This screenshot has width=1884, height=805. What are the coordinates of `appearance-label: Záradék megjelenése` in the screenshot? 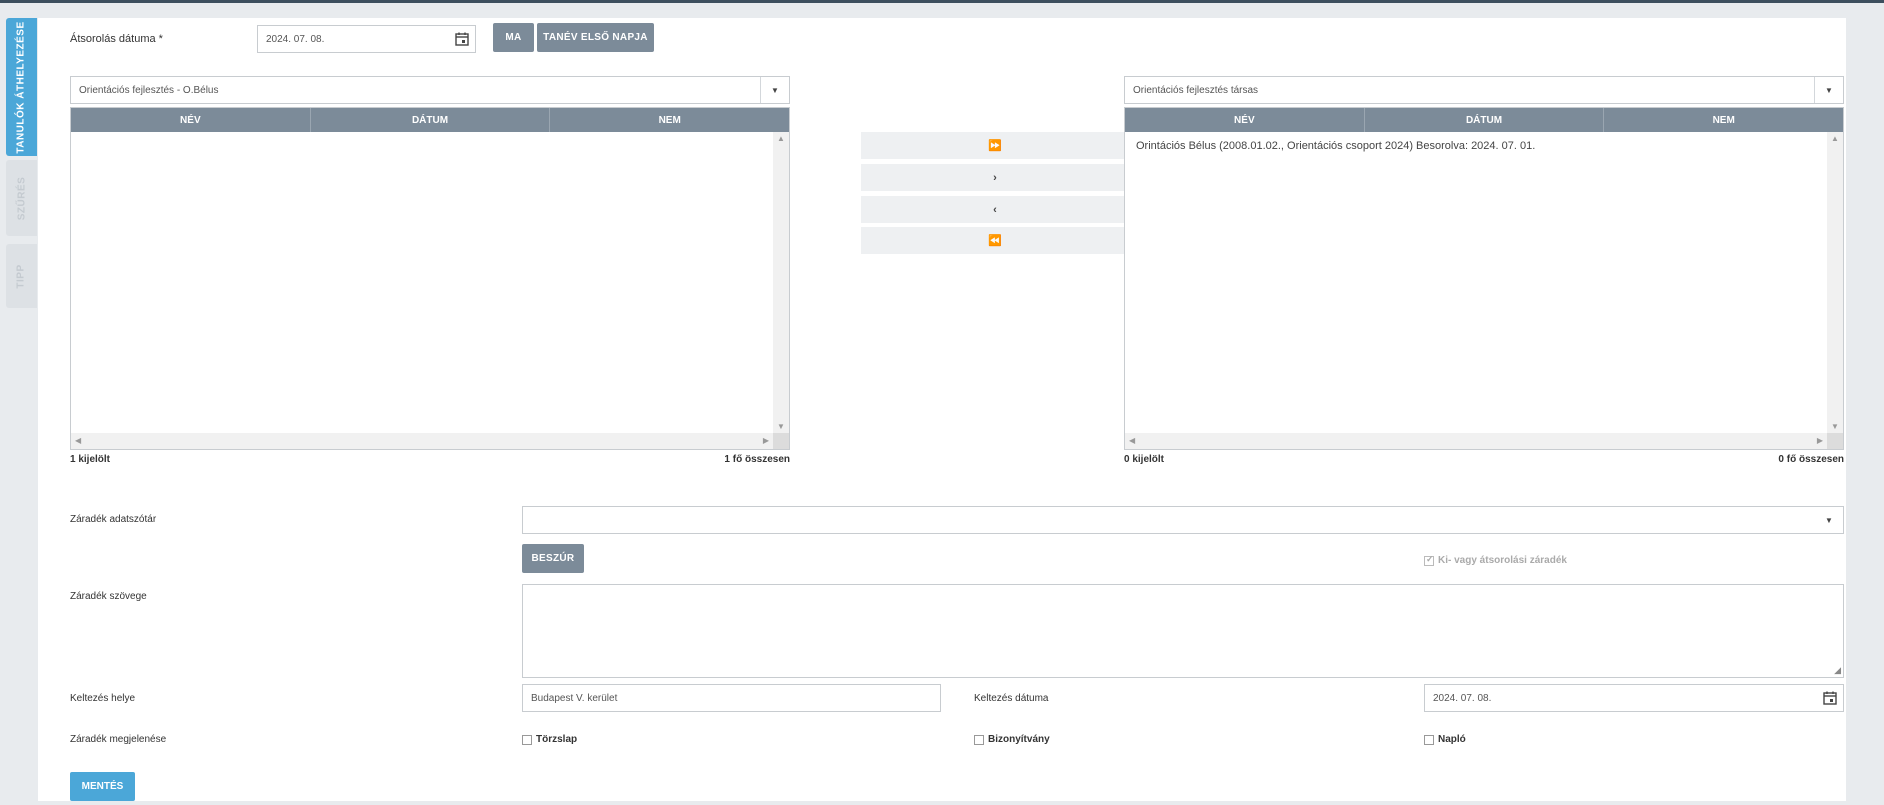 It's located at (118, 739).